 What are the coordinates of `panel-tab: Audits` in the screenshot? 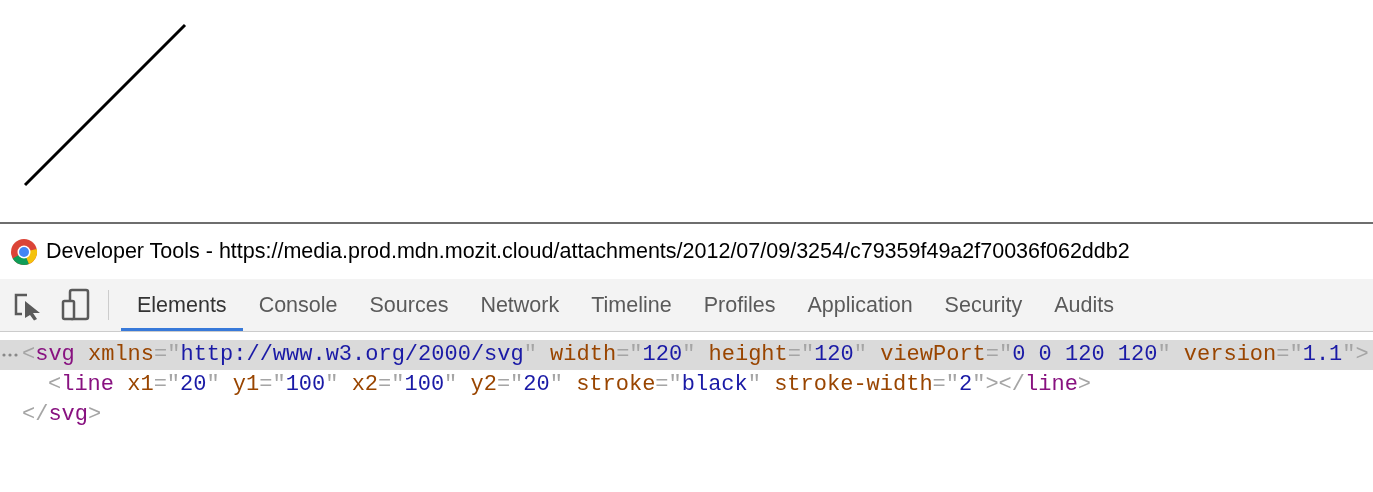 It's located at (1084, 305).